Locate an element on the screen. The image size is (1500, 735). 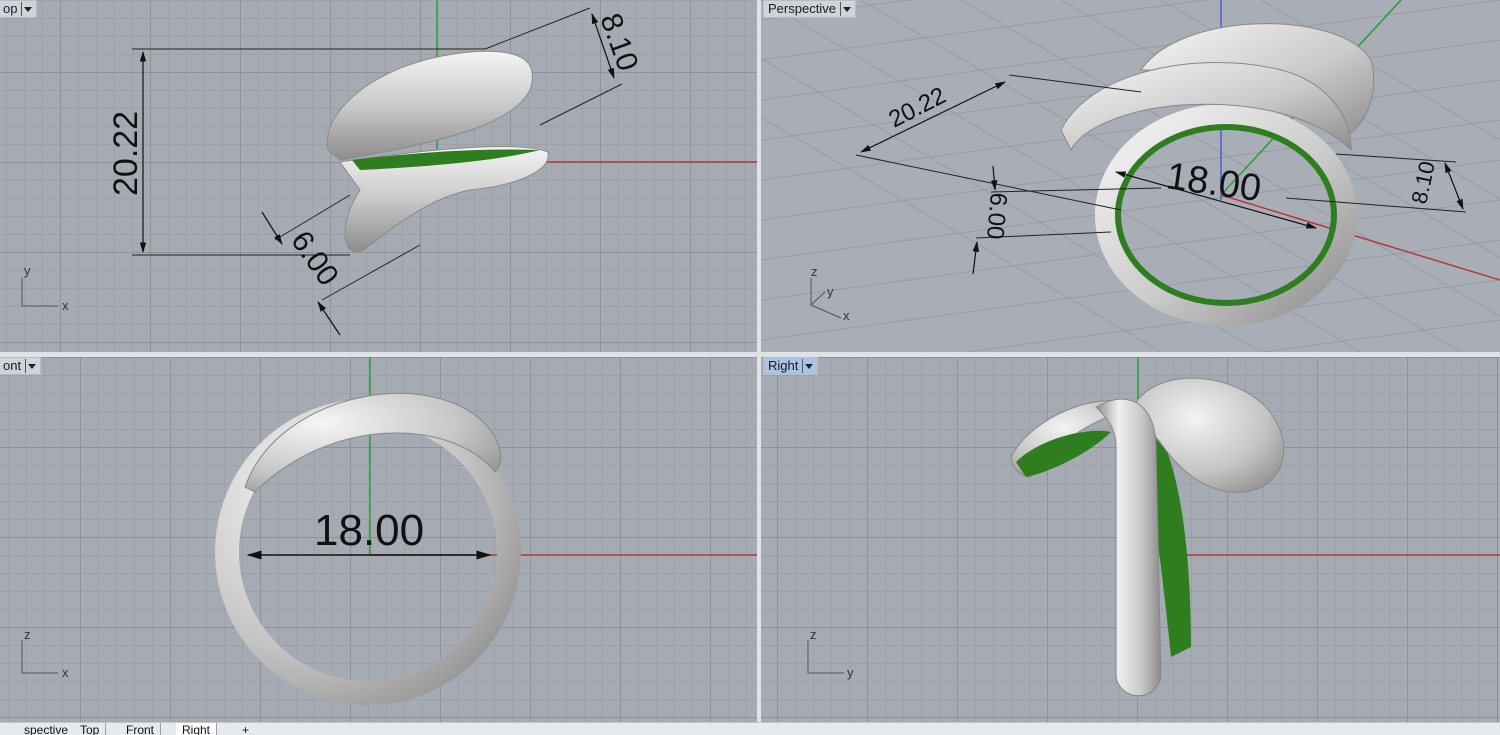
tab-perspective: spective is located at coordinates (38, 729).